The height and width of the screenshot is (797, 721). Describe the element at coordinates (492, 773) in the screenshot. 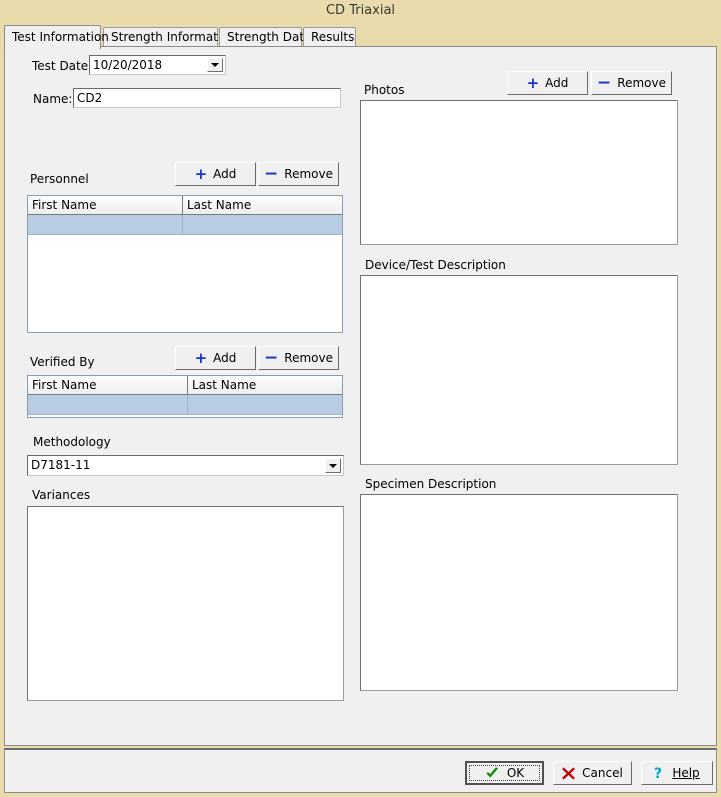

I see `check-icon` at that location.